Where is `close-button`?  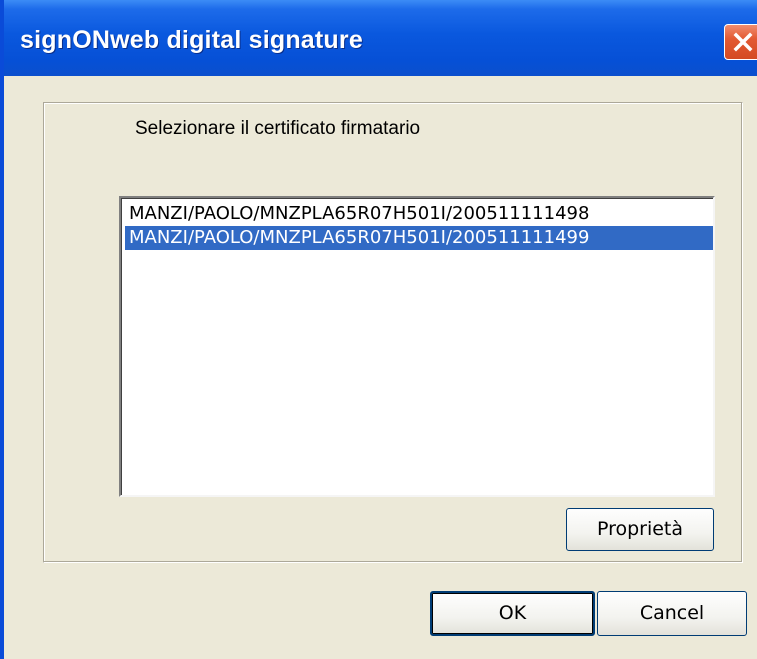 close-button is located at coordinates (740, 42).